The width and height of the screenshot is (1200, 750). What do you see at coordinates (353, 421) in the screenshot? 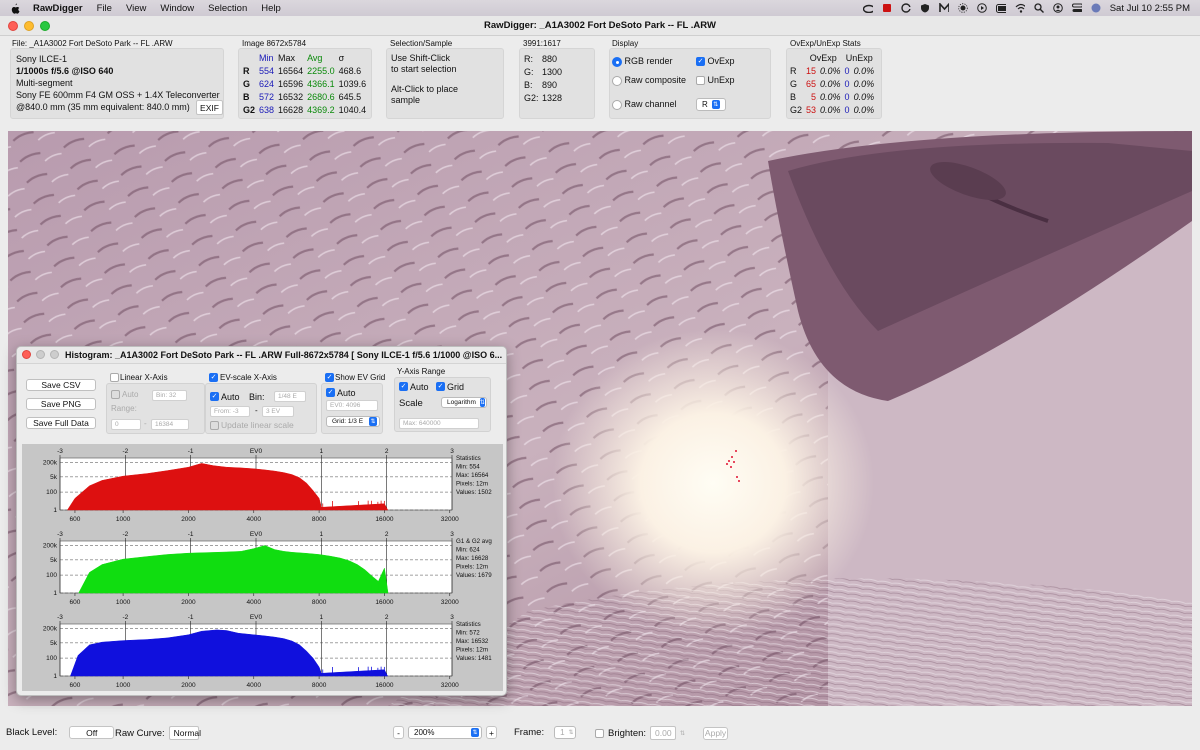
I see `ev-grid-select: Grid: 1/3 E ⇅` at bounding box center [353, 421].